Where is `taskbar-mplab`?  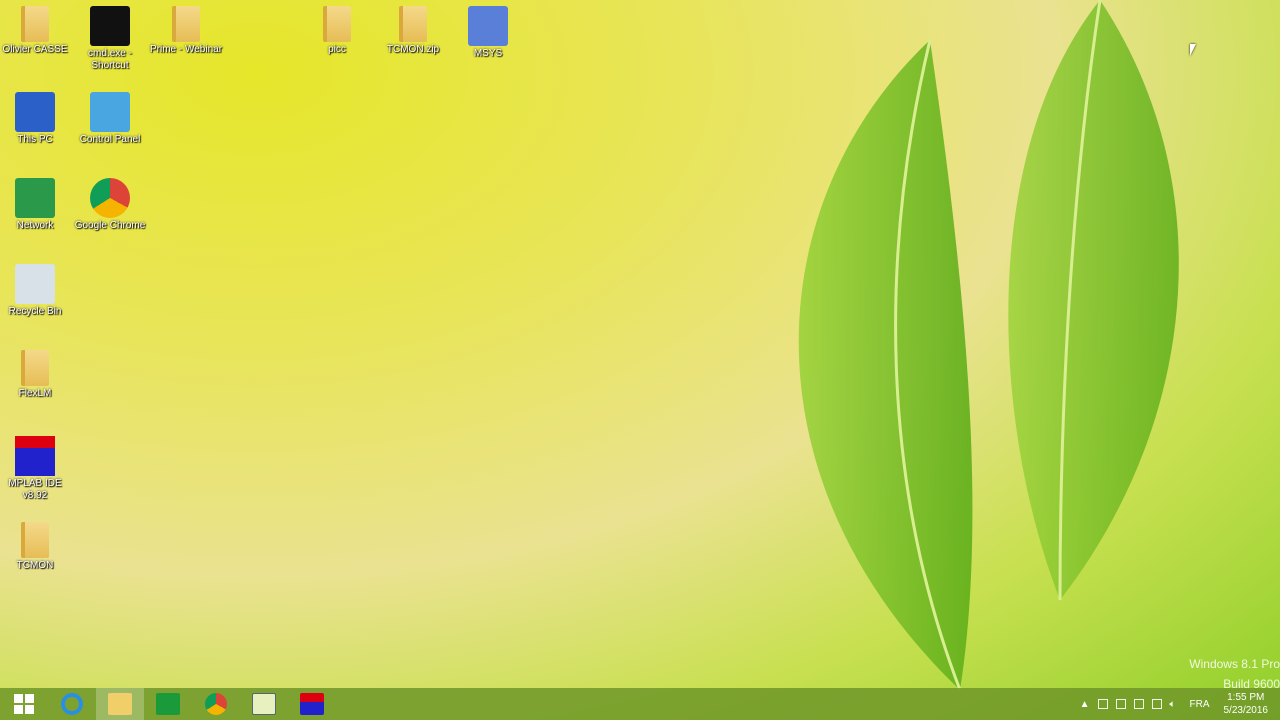
taskbar-mplab is located at coordinates (312, 704).